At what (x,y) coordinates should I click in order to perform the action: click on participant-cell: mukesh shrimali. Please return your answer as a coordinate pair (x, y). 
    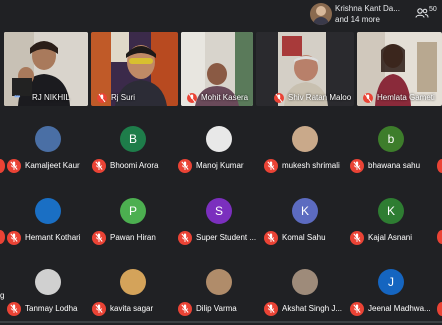
    Looking at the image, I should click on (307, 154).